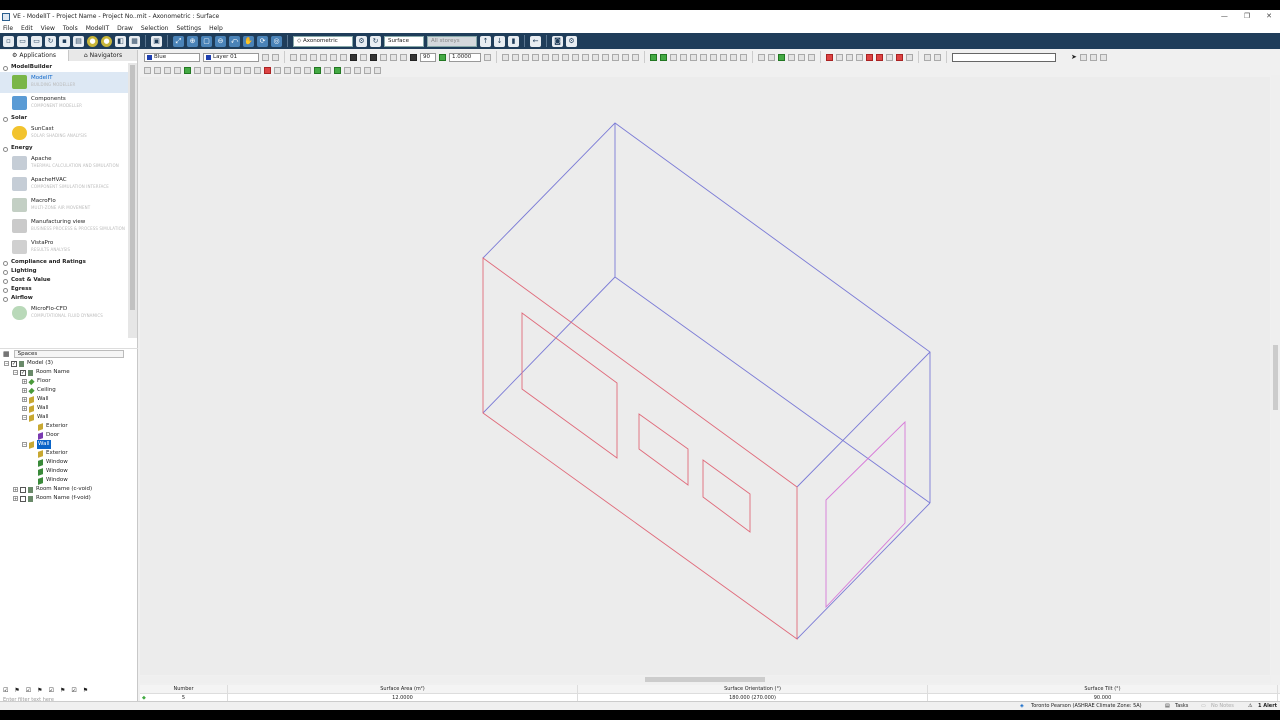  I want to click on location-icon: ●, so click(106, 41).